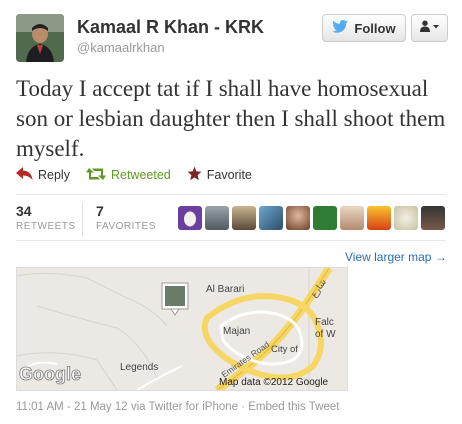  I want to click on map-copyright: Map data ©2012 Google, so click(274, 382).